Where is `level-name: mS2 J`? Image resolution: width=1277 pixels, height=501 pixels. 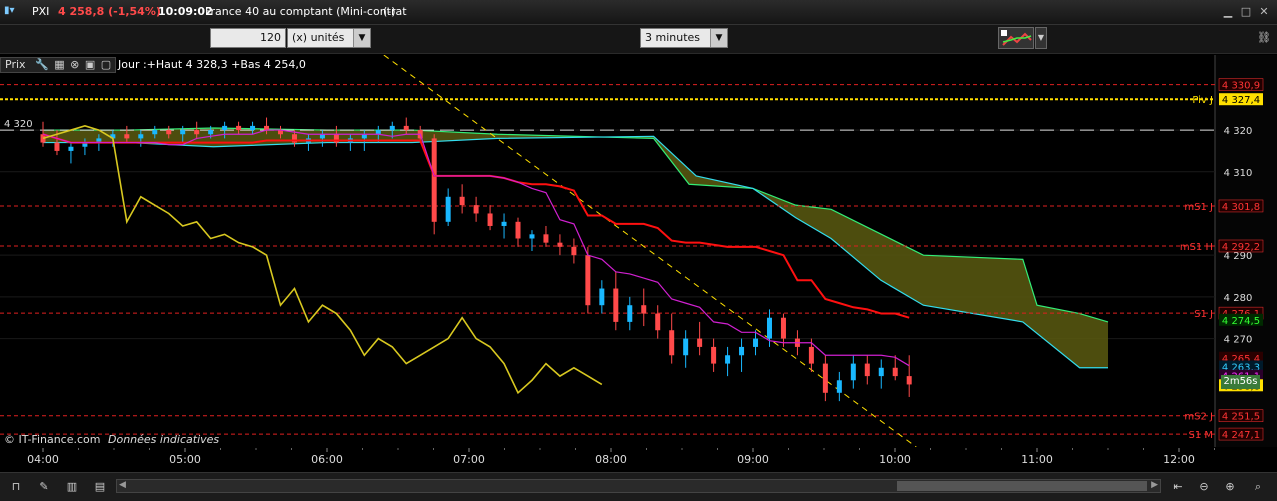 level-name: mS2 J is located at coordinates (1198, 417).